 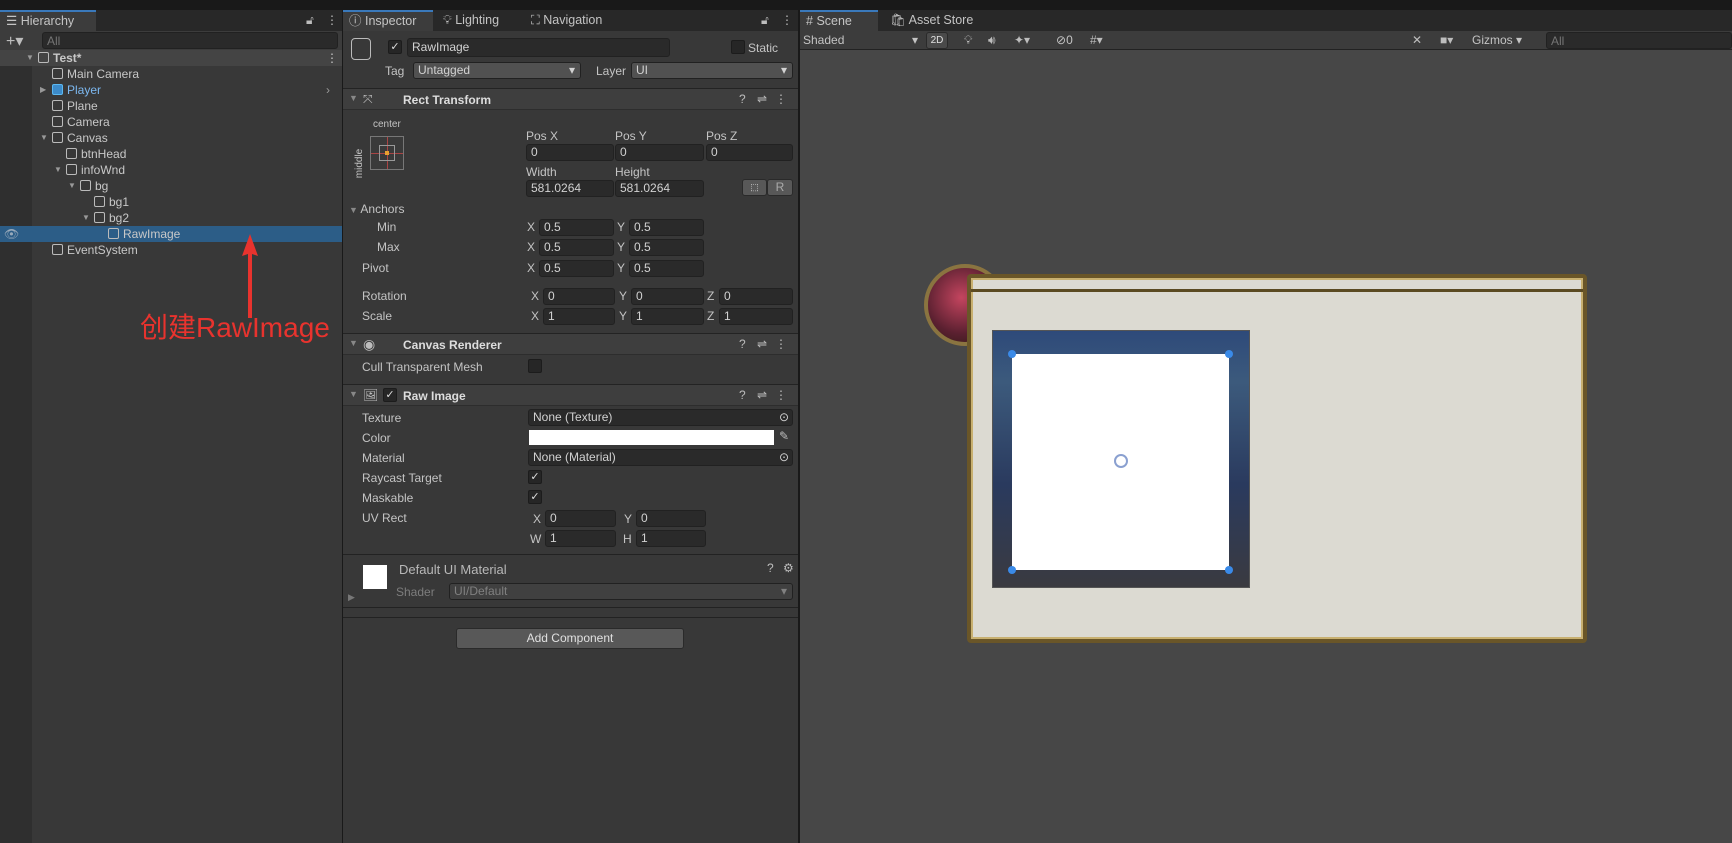 I want to click on tab-asset-store: 🛍︎ Asset Store, so click(x=931, y=20).